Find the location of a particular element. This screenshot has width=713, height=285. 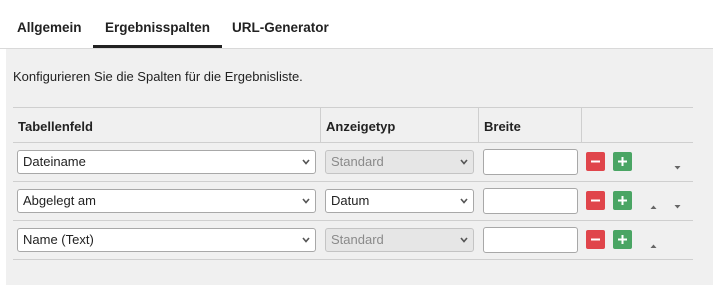

column-header-tabellenfeld: Tabellenfeld is located at coordinates (55, 126).